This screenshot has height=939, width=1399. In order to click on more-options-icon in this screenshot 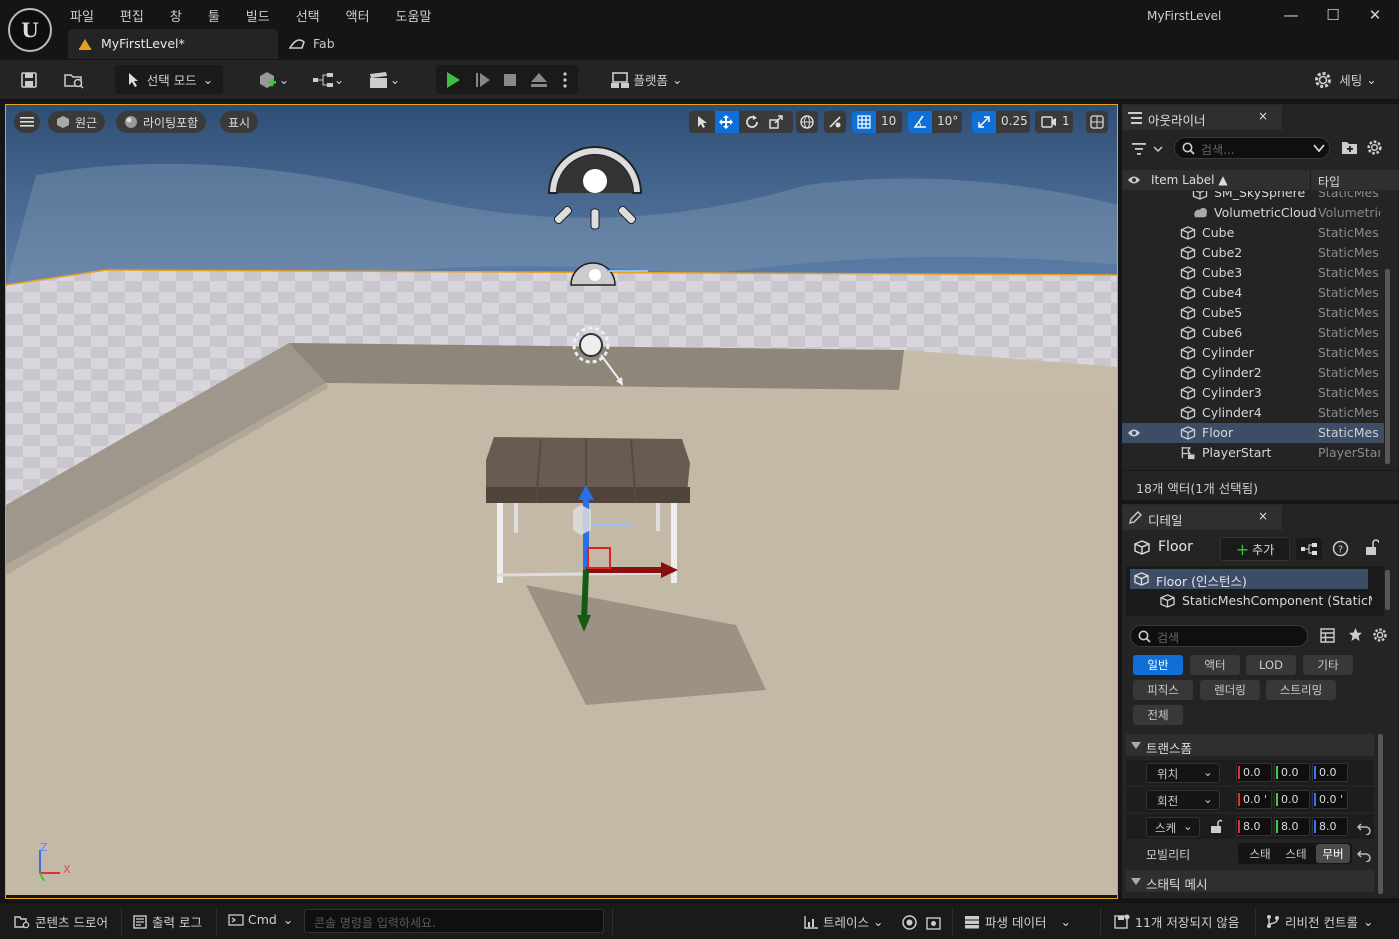, I will do `click(565, 80)`.